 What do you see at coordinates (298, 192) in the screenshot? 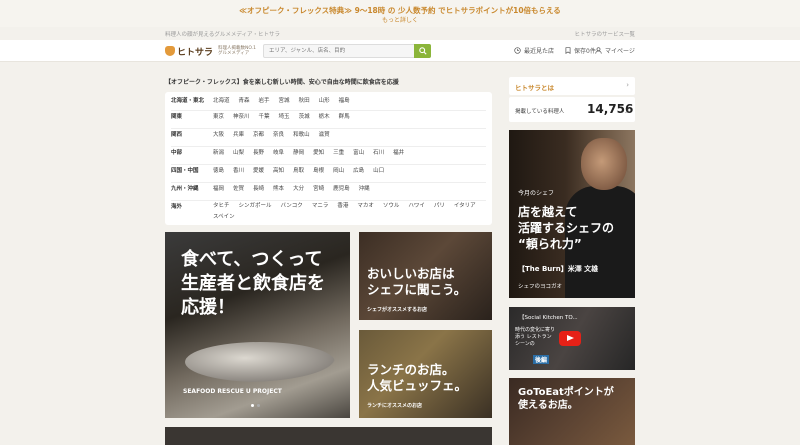
I see `city-link: 大分` at bounding box center [298, 192].